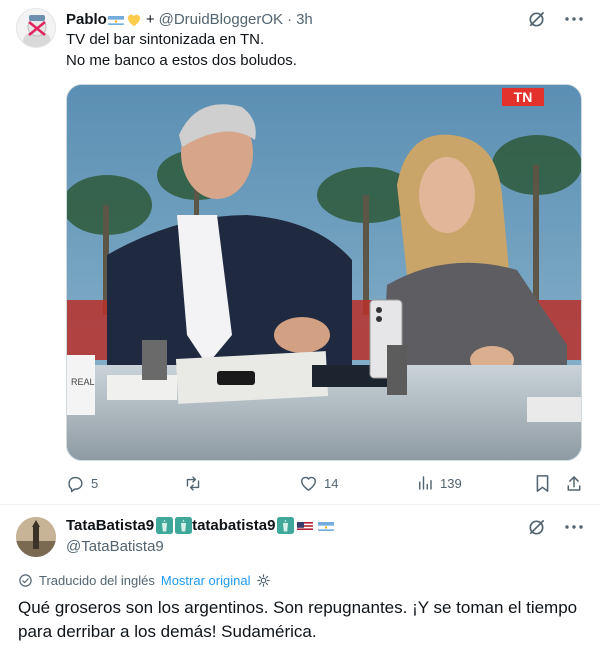 The width and height of the screenshot is (600, 657). I want to click on reply-author-avatar, so click(36, 537).